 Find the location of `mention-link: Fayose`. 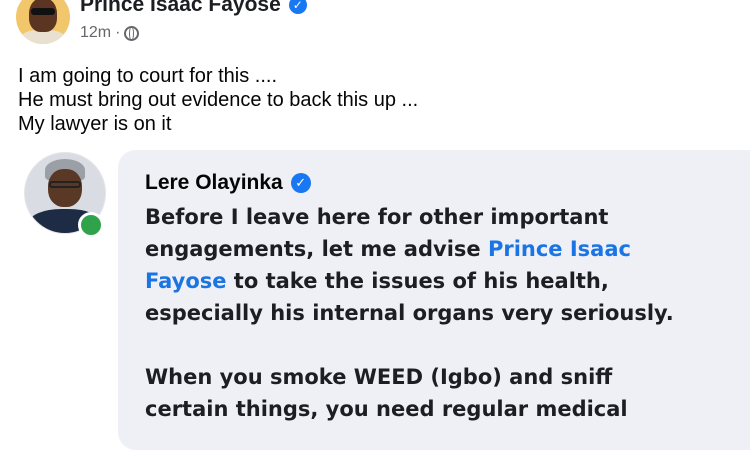

mention-link: Fayose is located at coordinates (186, 281).